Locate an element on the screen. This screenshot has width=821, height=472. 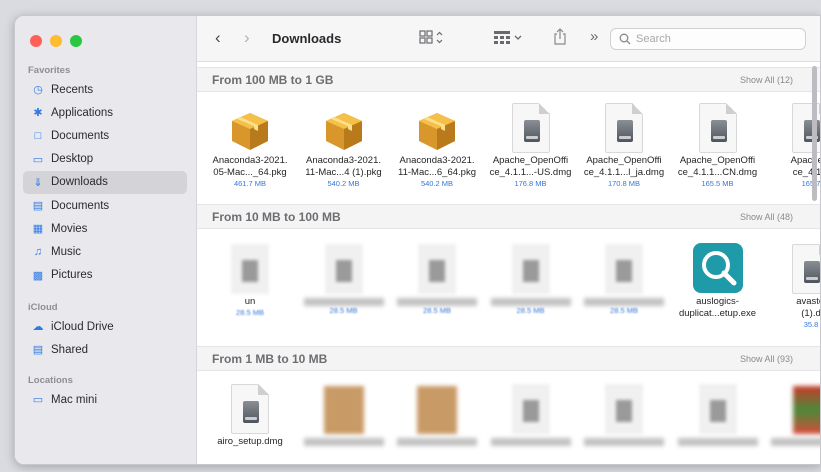
sidebar-item-desktop: ▭ Desktop is located at coordinates (105, 159).